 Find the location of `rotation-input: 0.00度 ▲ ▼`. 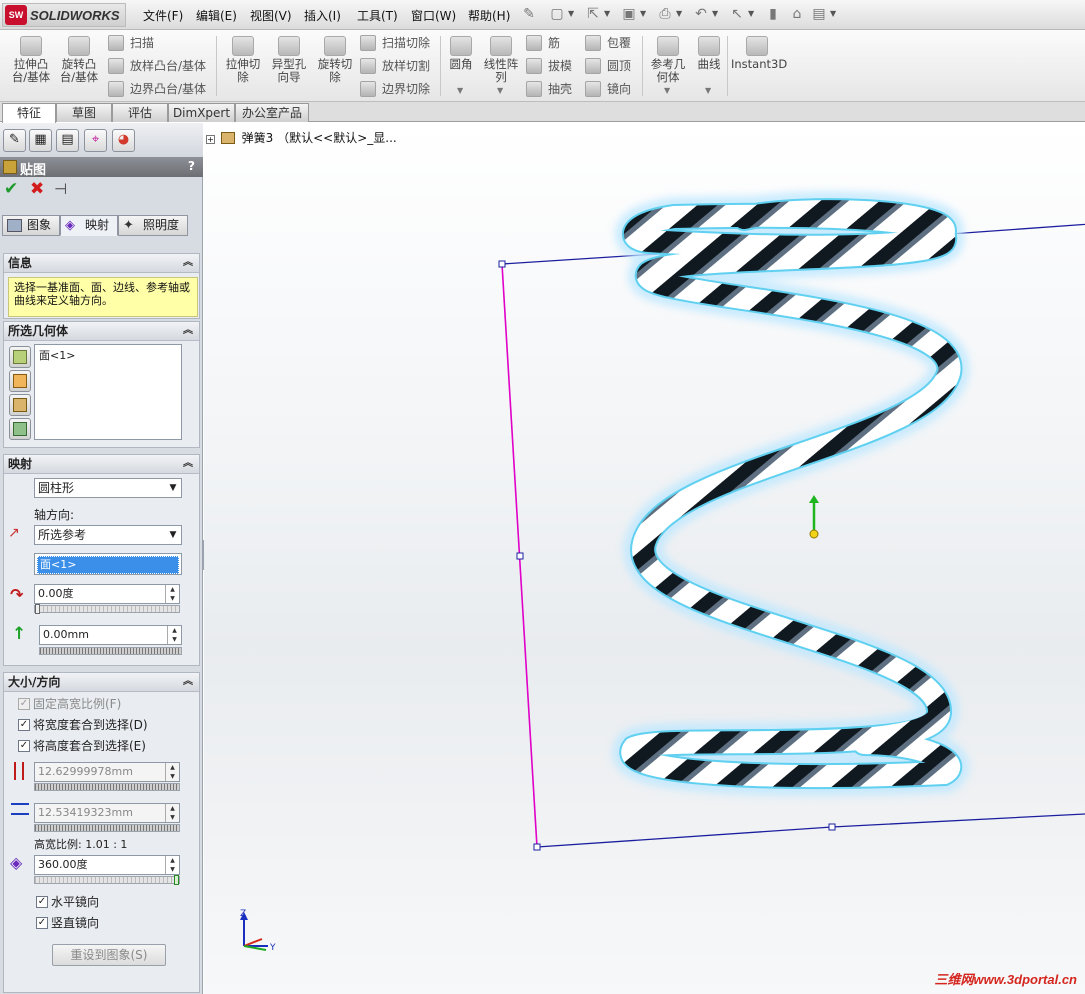

rotation-input: 0.00度 ▲ ▼ is located at coordinates (107, 594).